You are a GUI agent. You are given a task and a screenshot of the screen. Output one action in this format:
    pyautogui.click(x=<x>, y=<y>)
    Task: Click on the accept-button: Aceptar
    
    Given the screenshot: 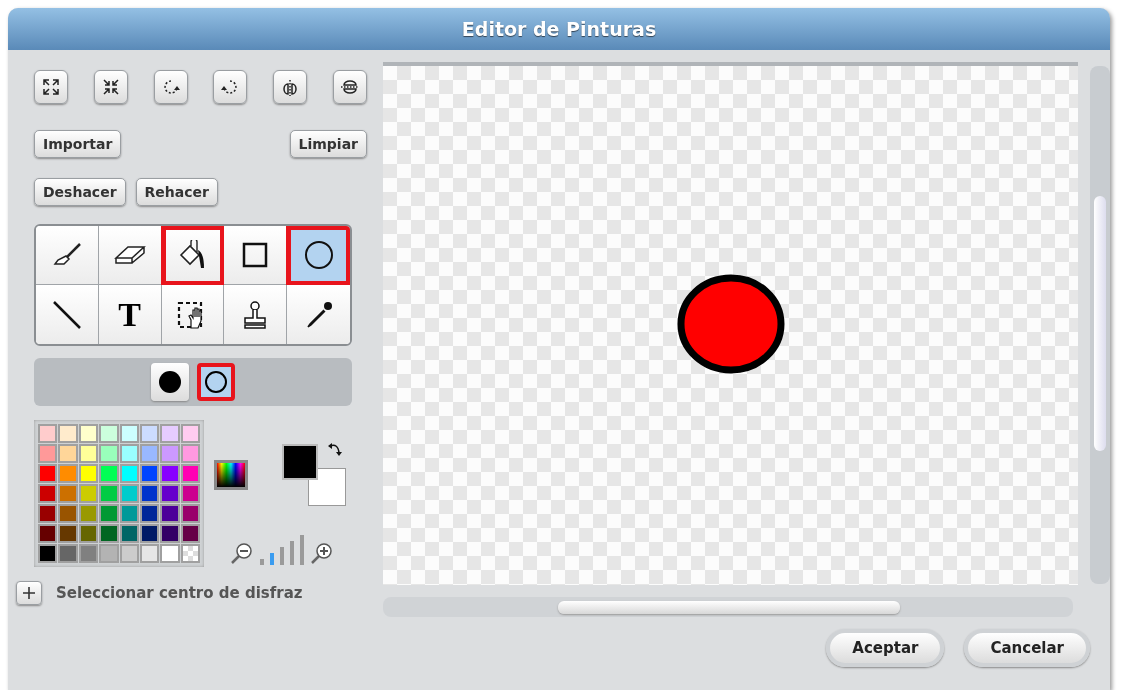 What is the action you would take?
    pyautogui.click(x=885, y=648)
    